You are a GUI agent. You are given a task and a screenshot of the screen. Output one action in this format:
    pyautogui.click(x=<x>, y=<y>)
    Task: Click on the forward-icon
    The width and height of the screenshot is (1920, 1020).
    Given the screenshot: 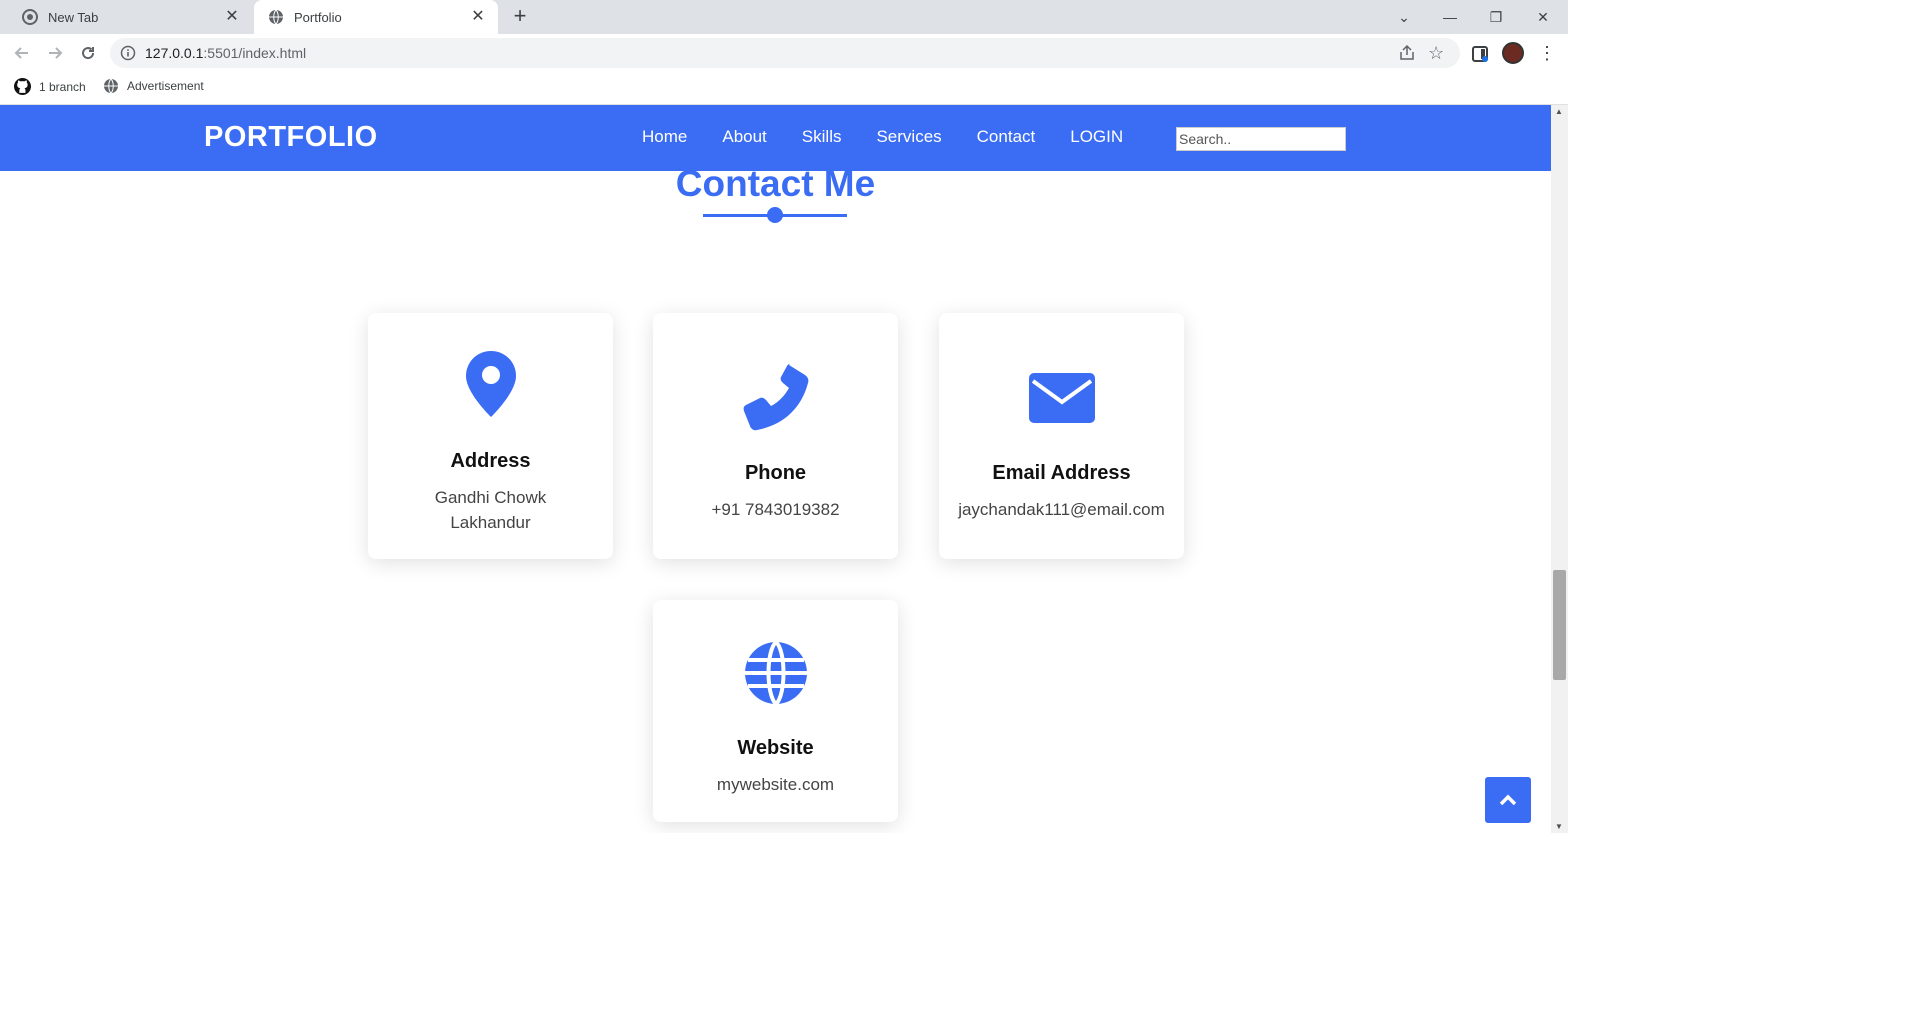 What is the action you would take?
    pyautogui.click(x=55, y=53)
    